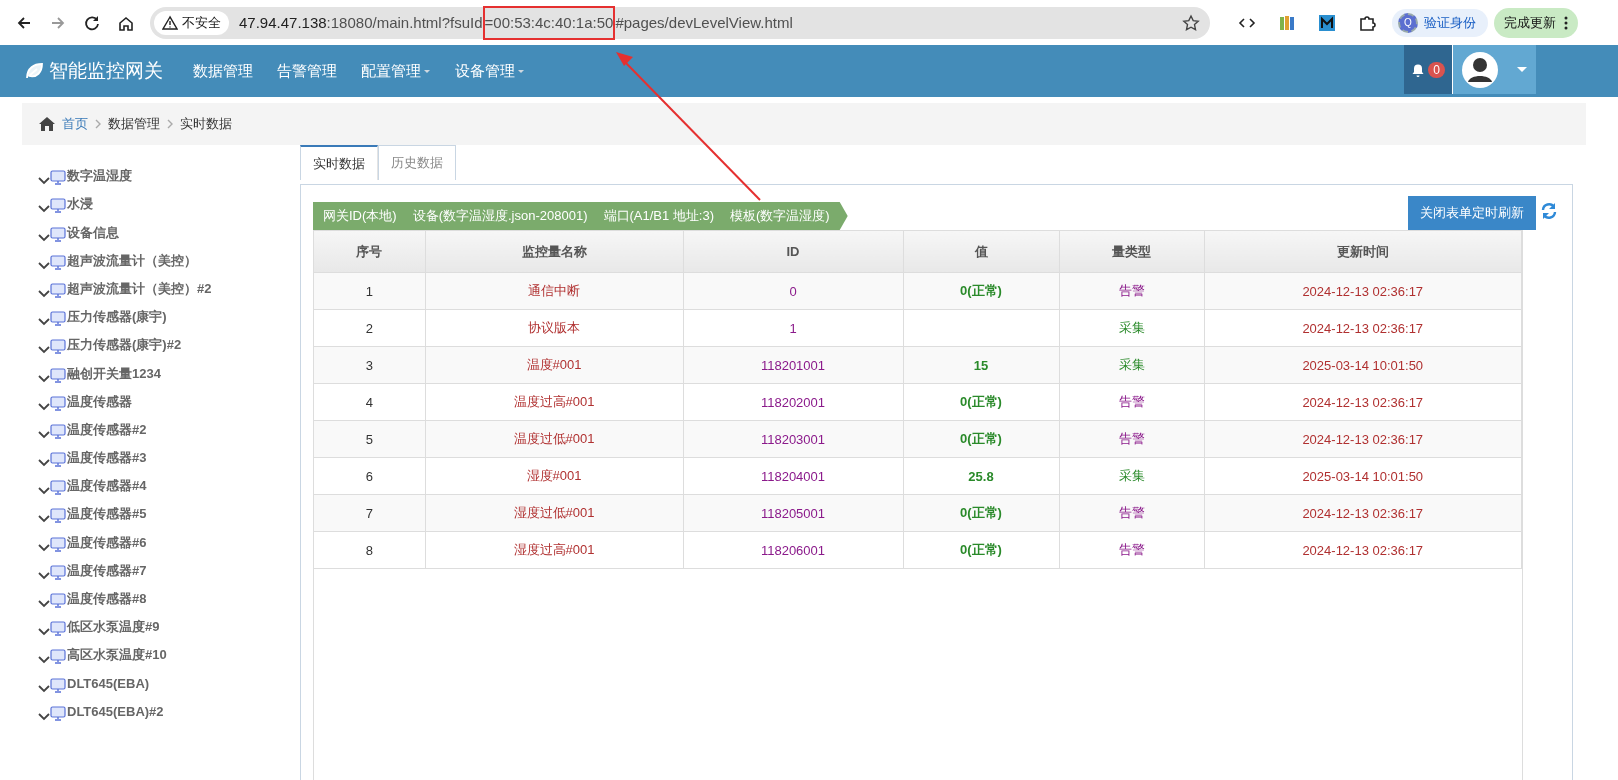 The width and height of the screenshot is (1618, 780). What do you see at coordinates (169, 227) in the screenshot?
I see `tree-item: 设备信息` at bounding box center [169, 227].